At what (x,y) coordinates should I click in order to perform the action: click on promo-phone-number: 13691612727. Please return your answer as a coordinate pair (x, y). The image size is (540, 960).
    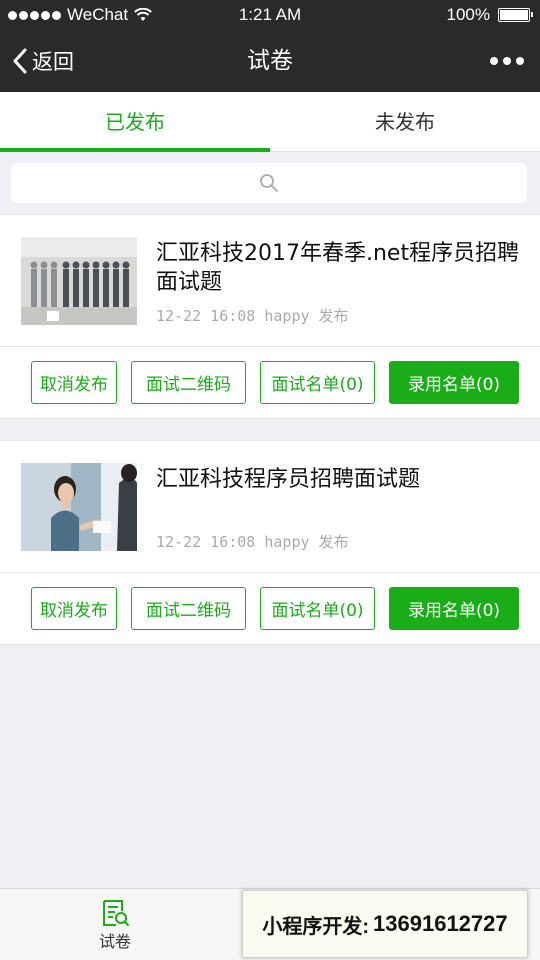
    Looking at the image, I should click on (440, 923).